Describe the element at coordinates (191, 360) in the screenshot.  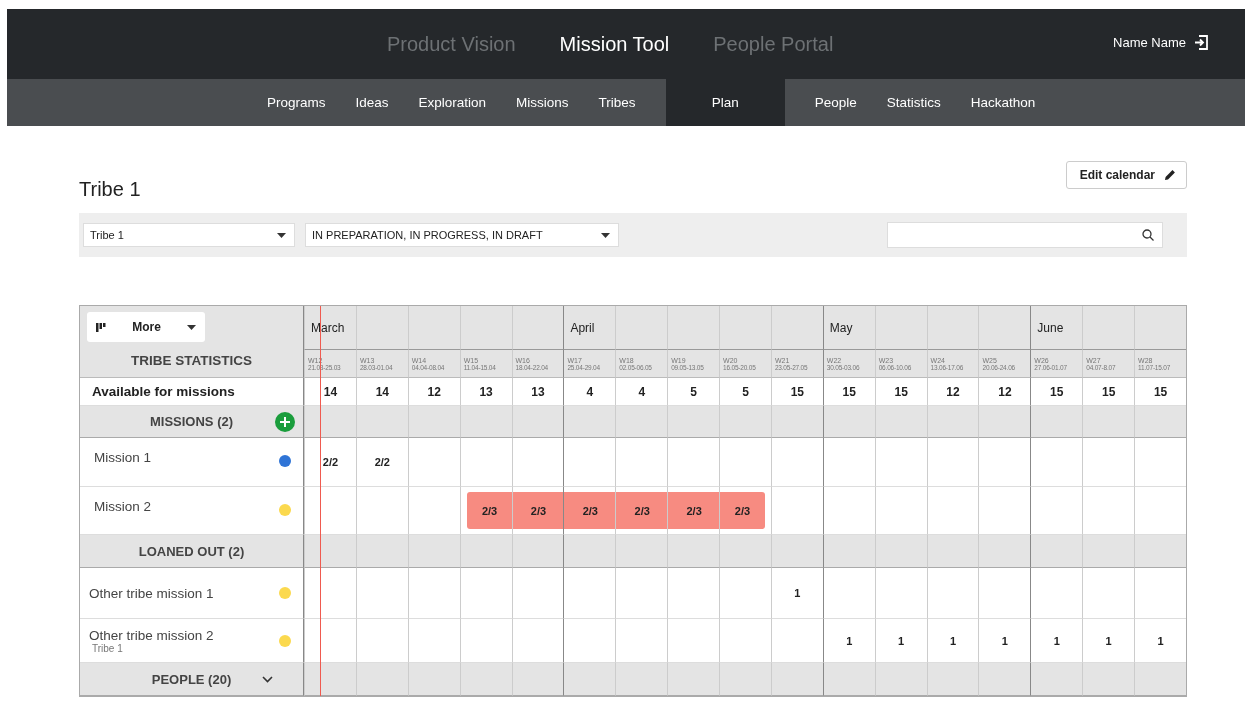
I see `section-title: TRIBE STATISTICS` at that location.